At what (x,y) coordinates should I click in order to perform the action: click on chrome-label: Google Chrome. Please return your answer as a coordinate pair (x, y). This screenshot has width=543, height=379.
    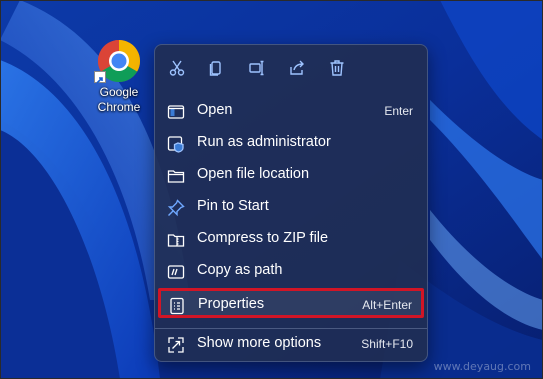
    Looking at the image, I should click on (119, 99).